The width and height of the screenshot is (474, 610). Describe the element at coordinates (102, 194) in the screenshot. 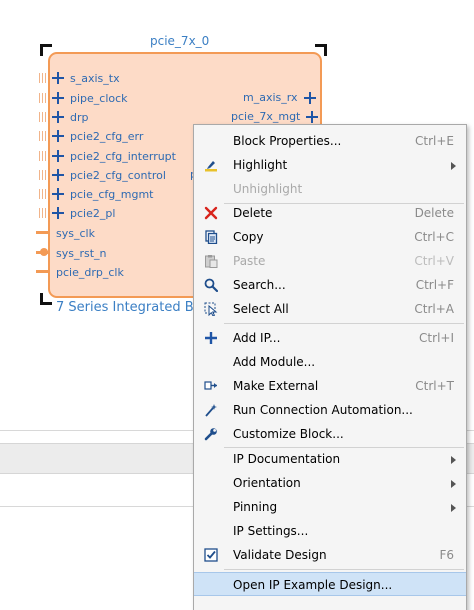

I see `interface-port: pcie_cfg_mgmt` at that location.